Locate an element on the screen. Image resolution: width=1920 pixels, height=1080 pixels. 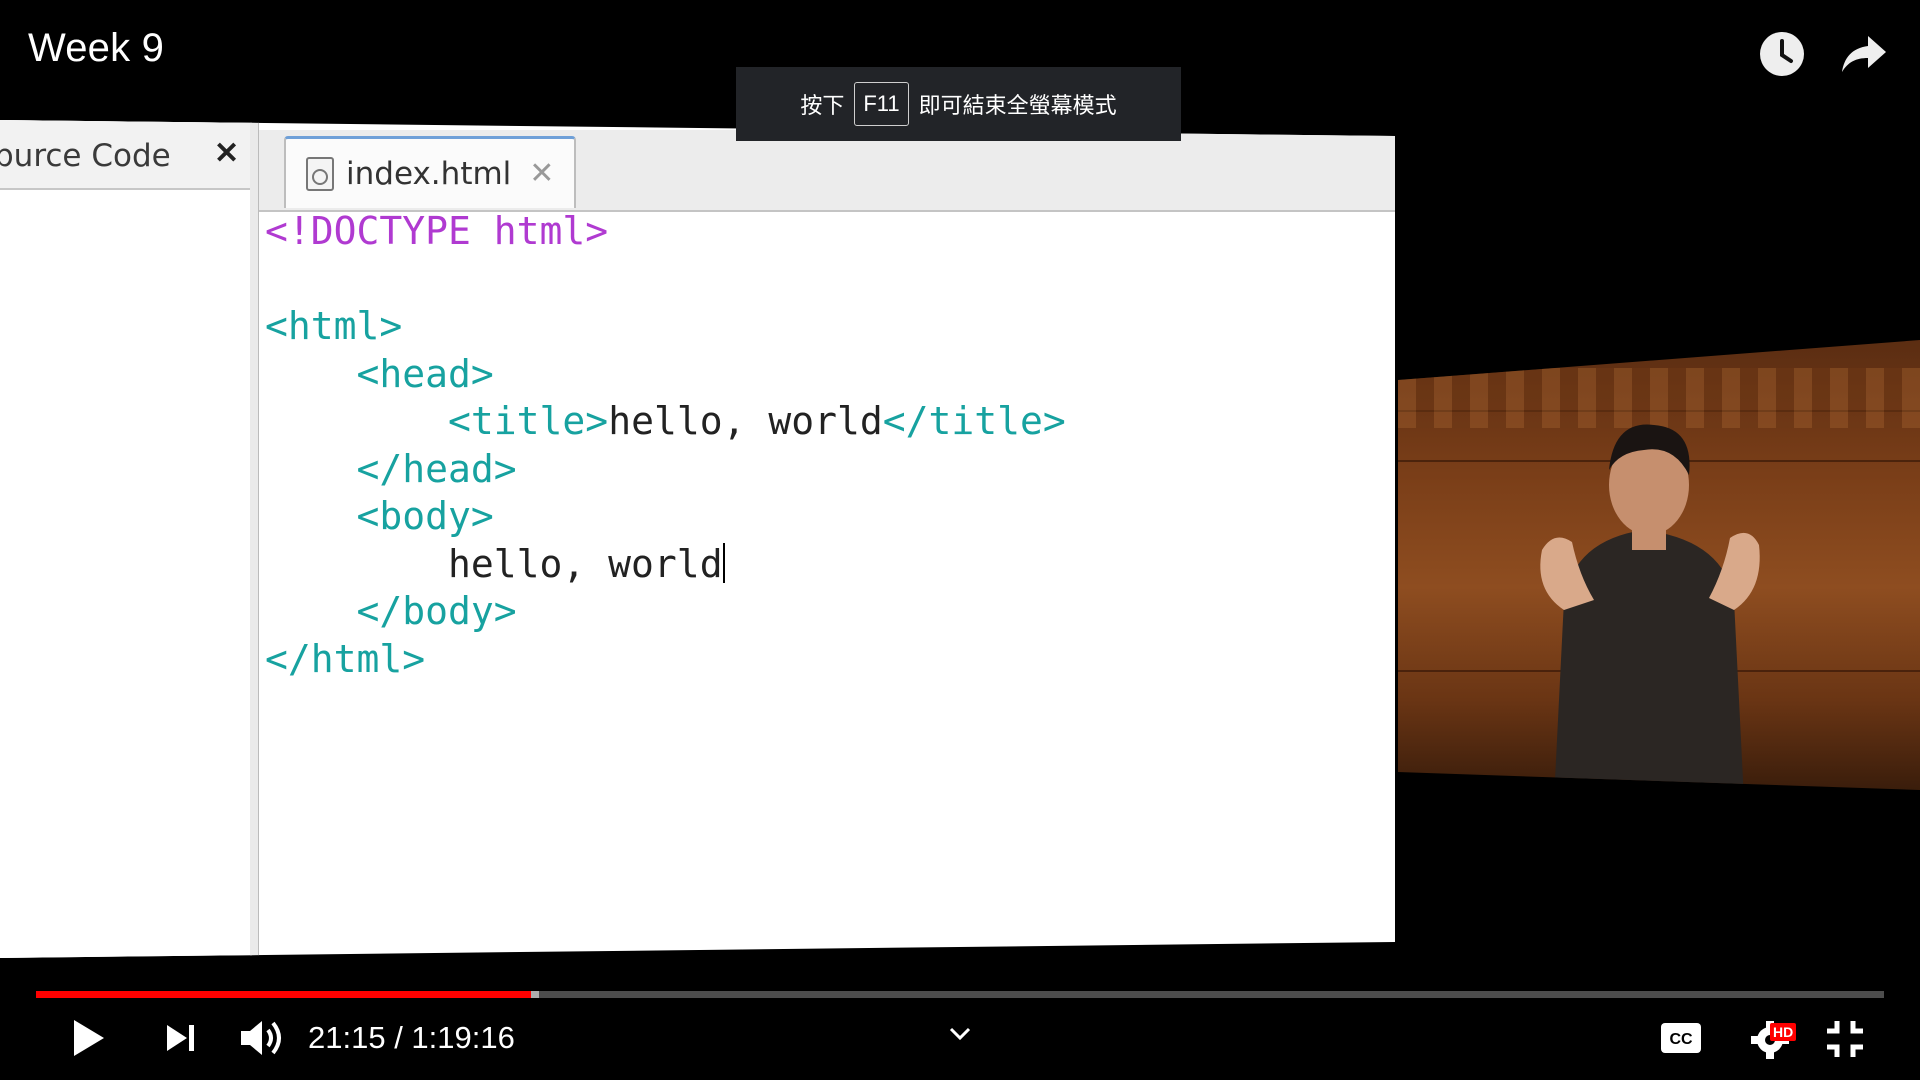
volume-icon is located at coordinates (261, 1038).